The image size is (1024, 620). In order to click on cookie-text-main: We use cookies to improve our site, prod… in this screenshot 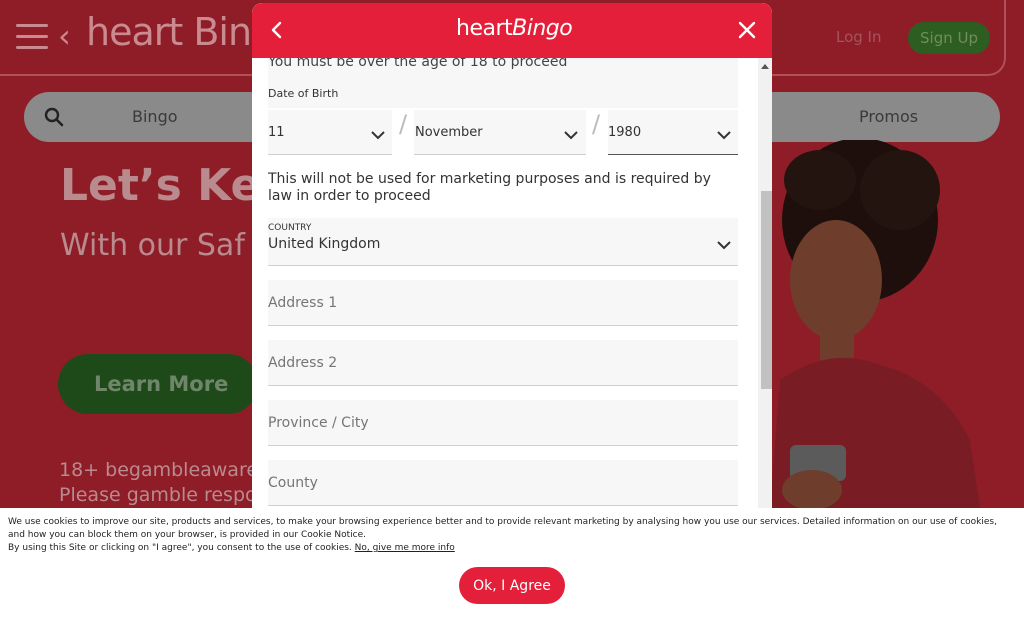, I will do `click(502, 528)`.